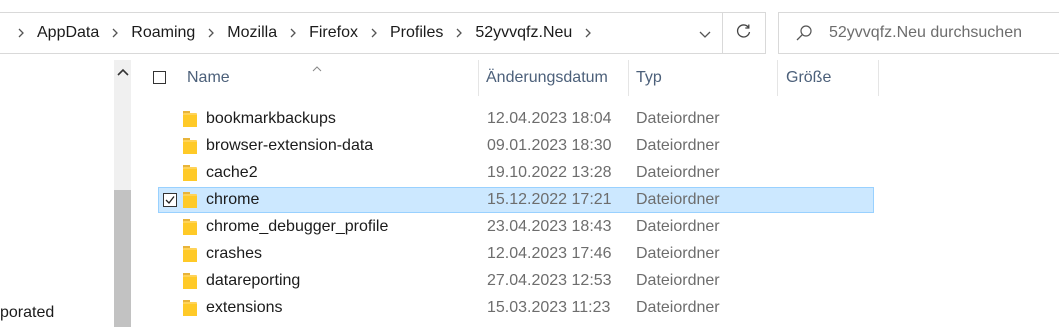  What do you see at coordinates (159, 77) in the screenshot?
I see `select-all-checkbox` at bounding box center [159, 77].